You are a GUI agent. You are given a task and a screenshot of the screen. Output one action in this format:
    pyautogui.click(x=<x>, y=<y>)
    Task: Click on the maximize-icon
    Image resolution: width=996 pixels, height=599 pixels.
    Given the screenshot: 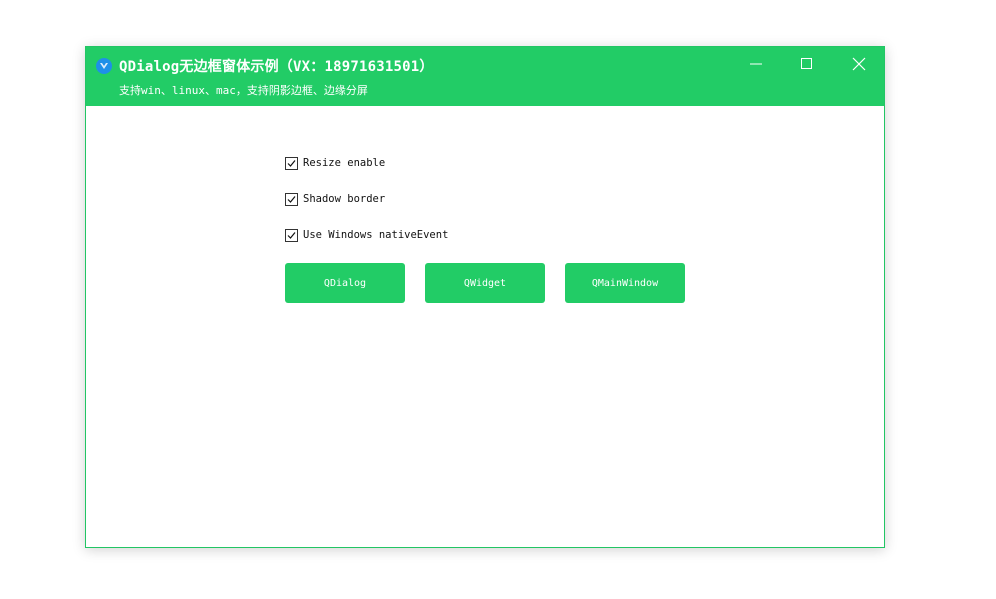 What is the action you would take?
    pyautogui.click(x=807, y=64)
    